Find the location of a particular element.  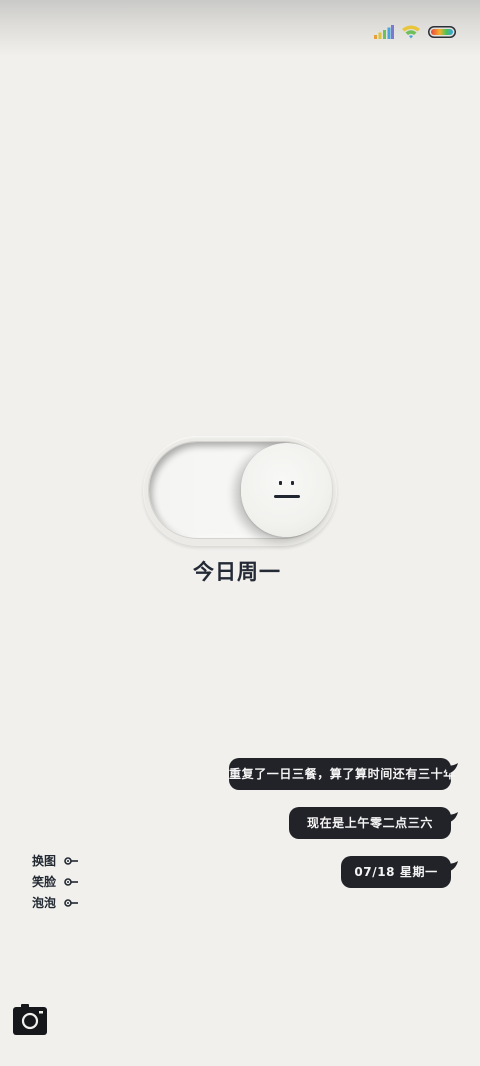

chat-bubble: 现在是上午零二点三六 is located at coordinates (373, 823).